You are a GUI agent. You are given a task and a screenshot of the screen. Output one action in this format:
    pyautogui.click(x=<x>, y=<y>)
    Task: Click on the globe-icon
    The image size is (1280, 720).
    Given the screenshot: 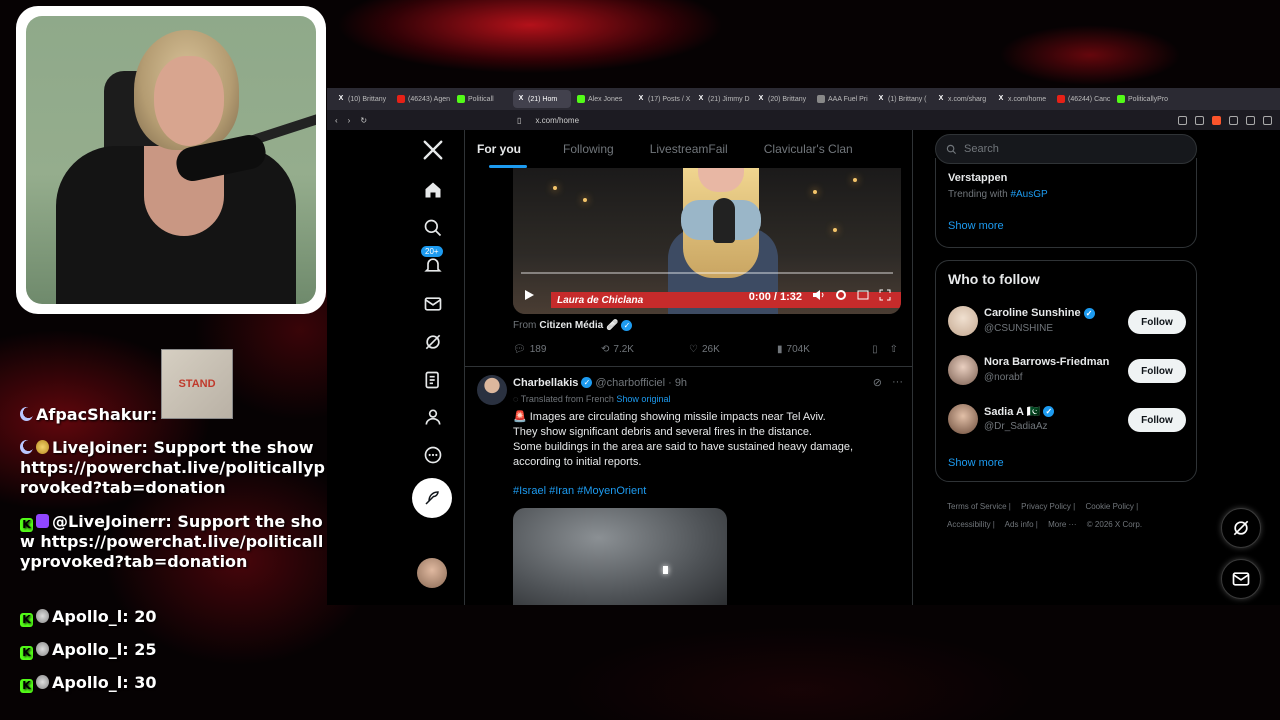 What is the action you would take?
    pyautogui.click(x=821, y=99)
    